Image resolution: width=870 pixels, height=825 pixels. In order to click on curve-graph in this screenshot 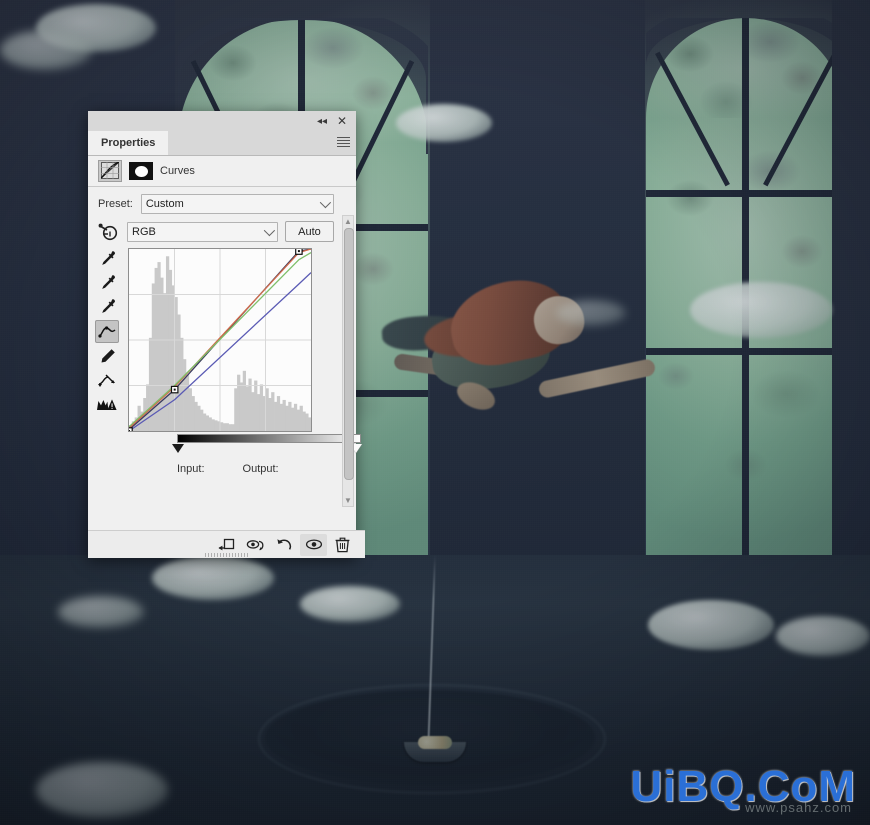, I will do `click(220, 340)`.